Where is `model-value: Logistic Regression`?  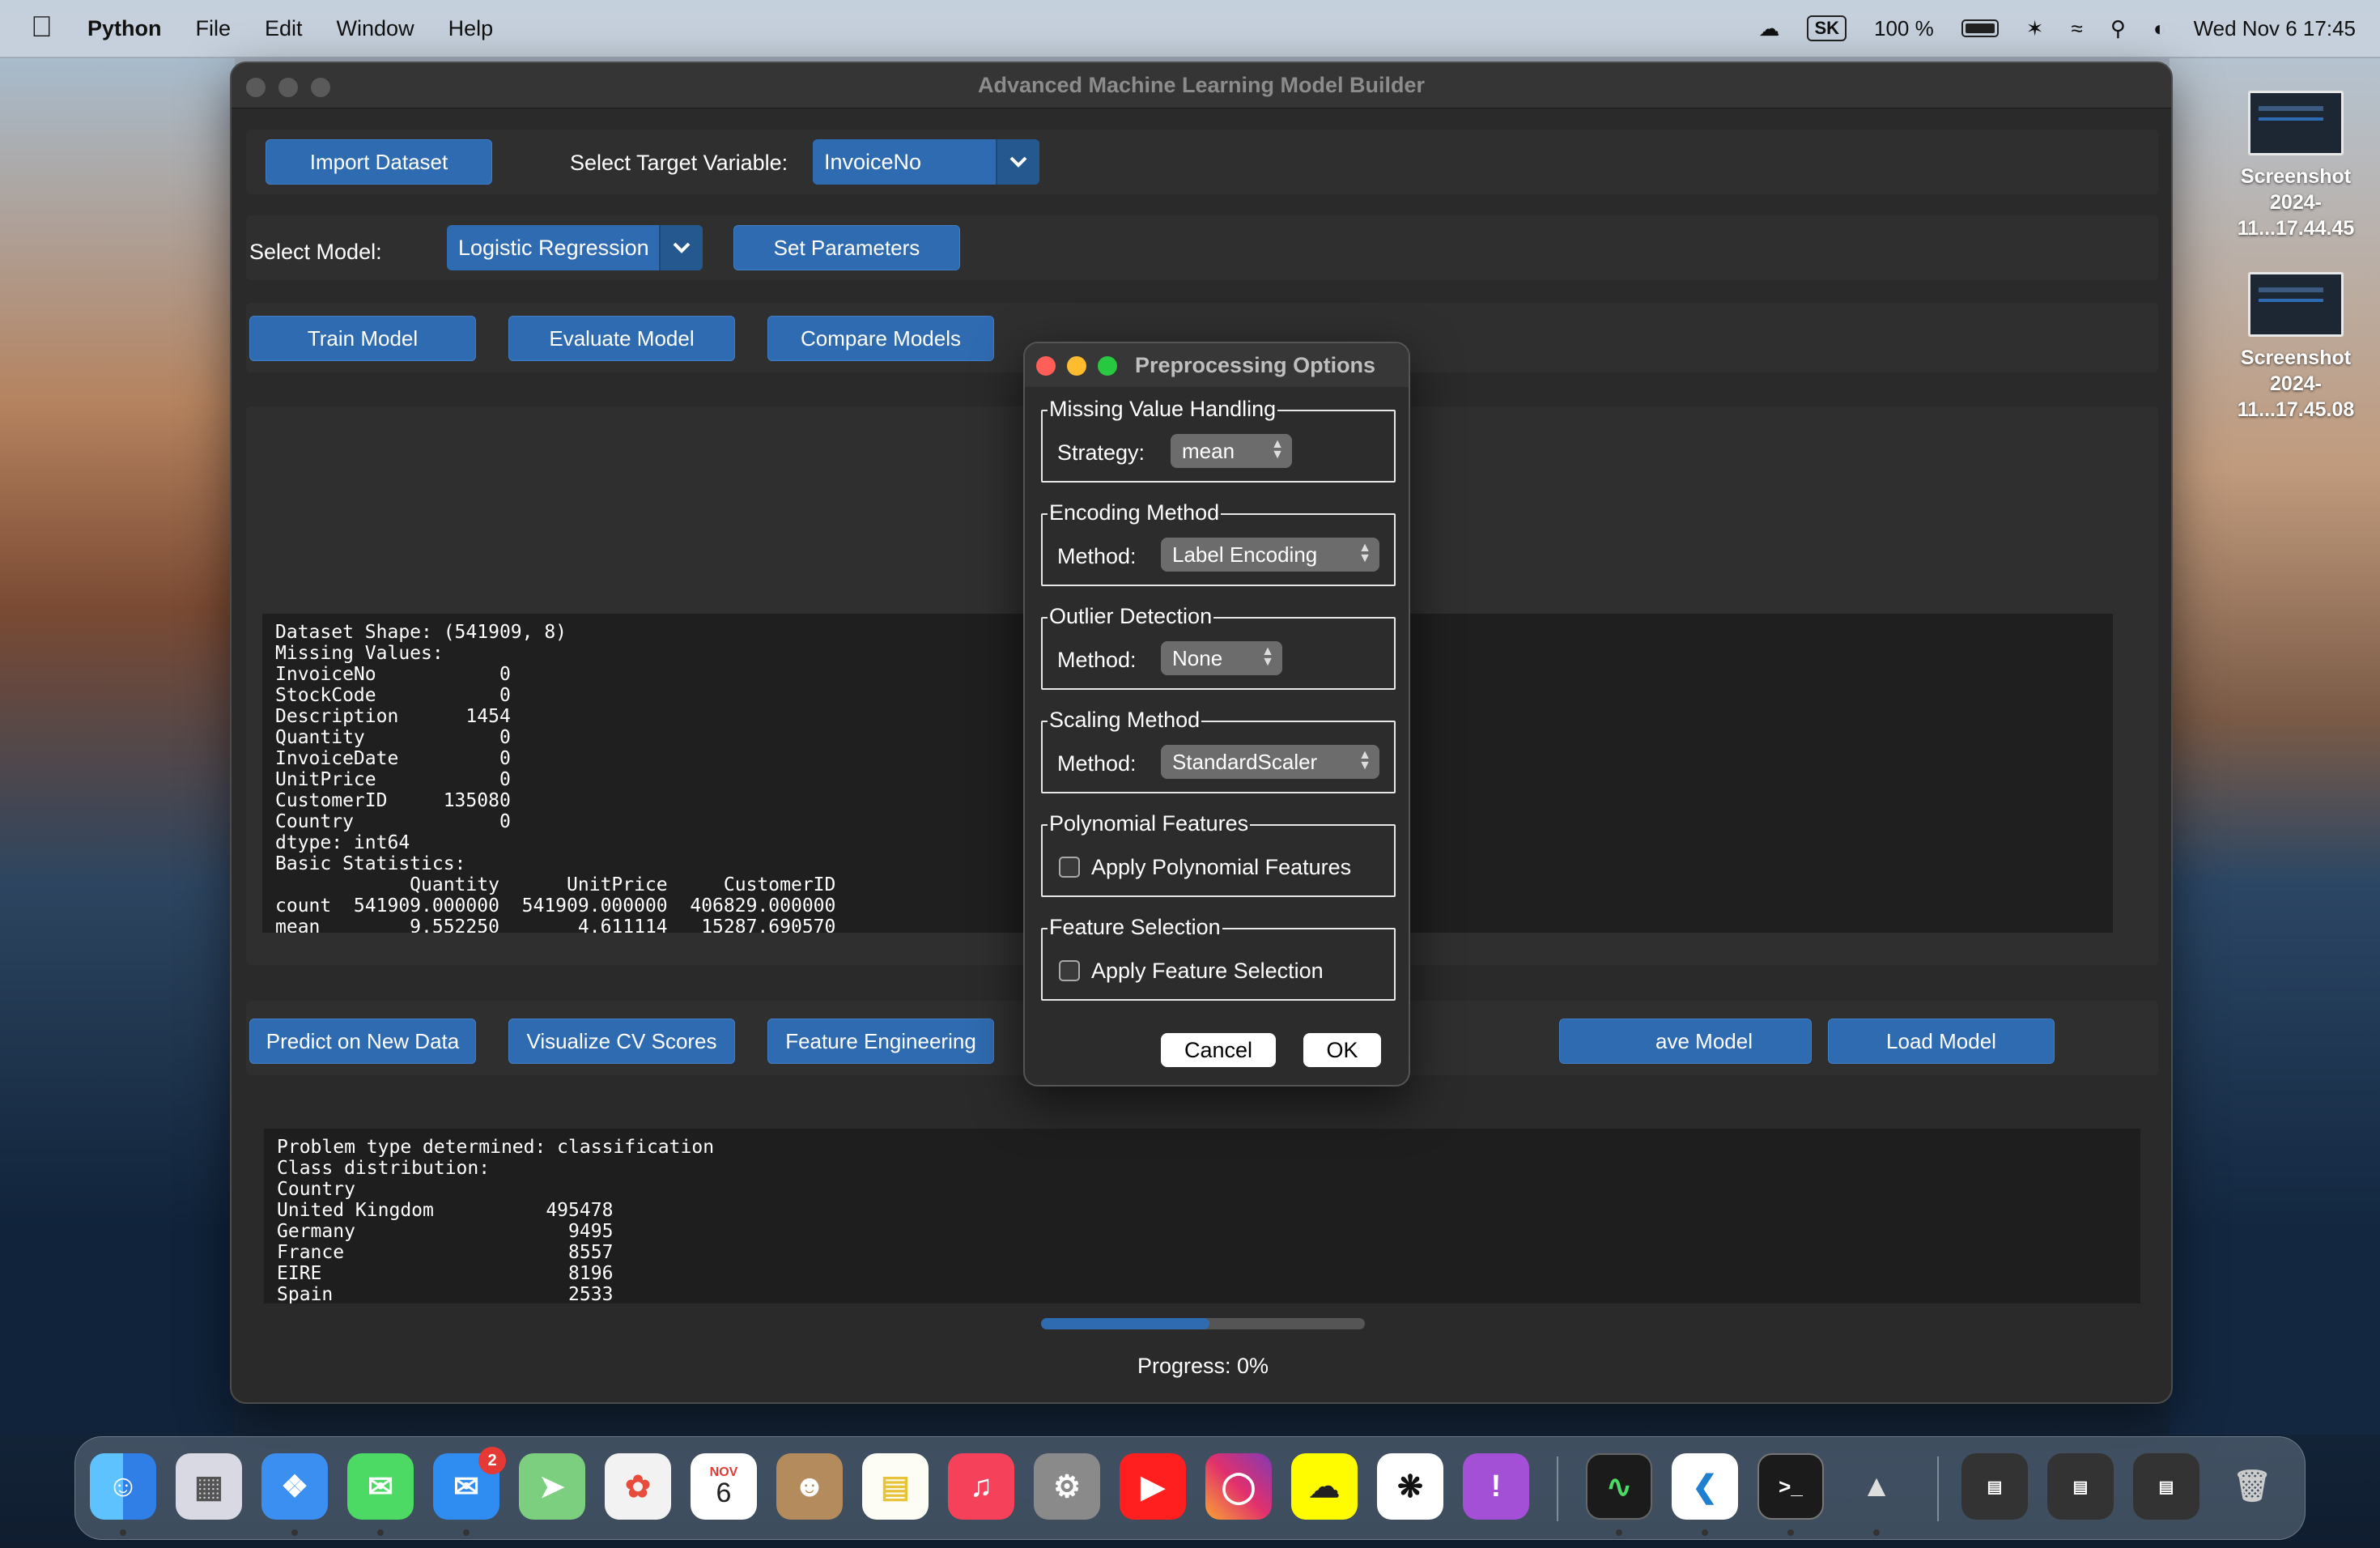
model-value: Logistic Regression is located at coordinates (553, 248).